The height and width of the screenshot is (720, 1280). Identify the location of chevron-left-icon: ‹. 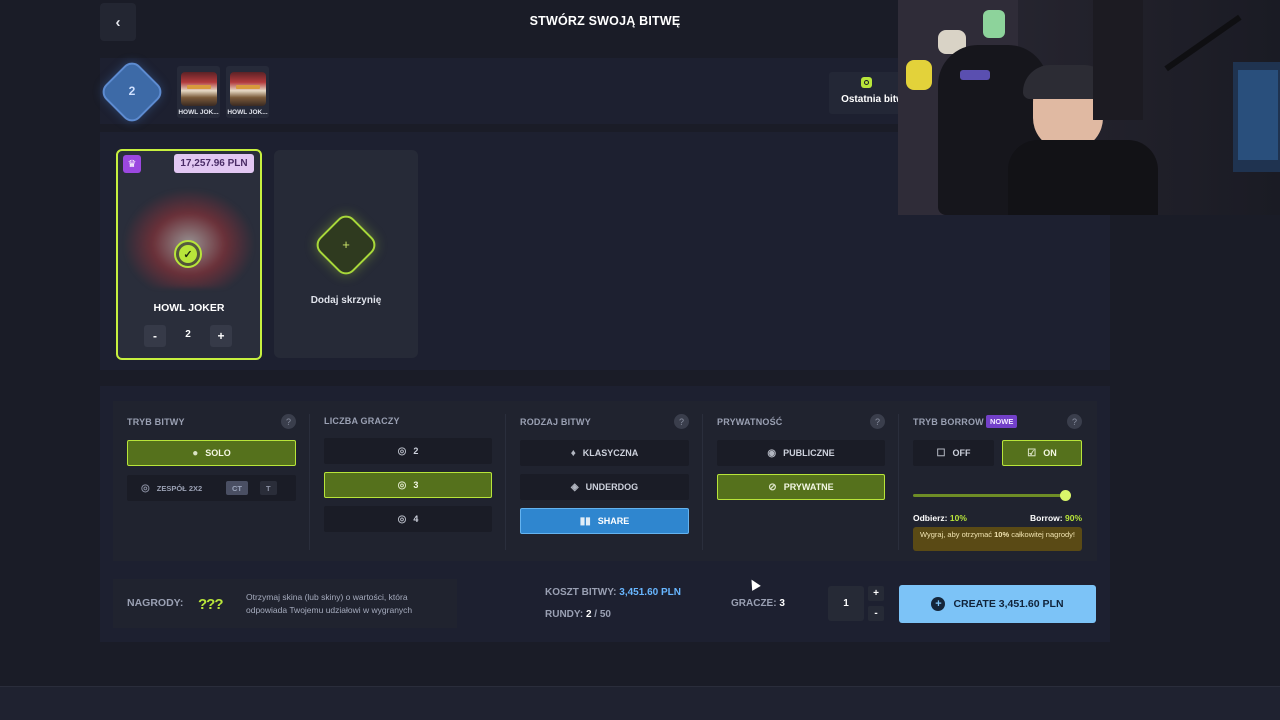
(118, 22).